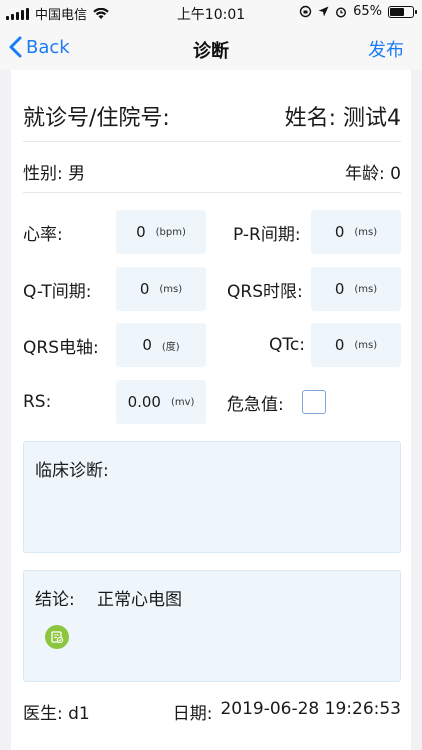 The height and width of the screenshot is (750, 422). Describe the element at coordinates (144, 402) in the screenshot. I see `rs-value: 0.00` at that location.